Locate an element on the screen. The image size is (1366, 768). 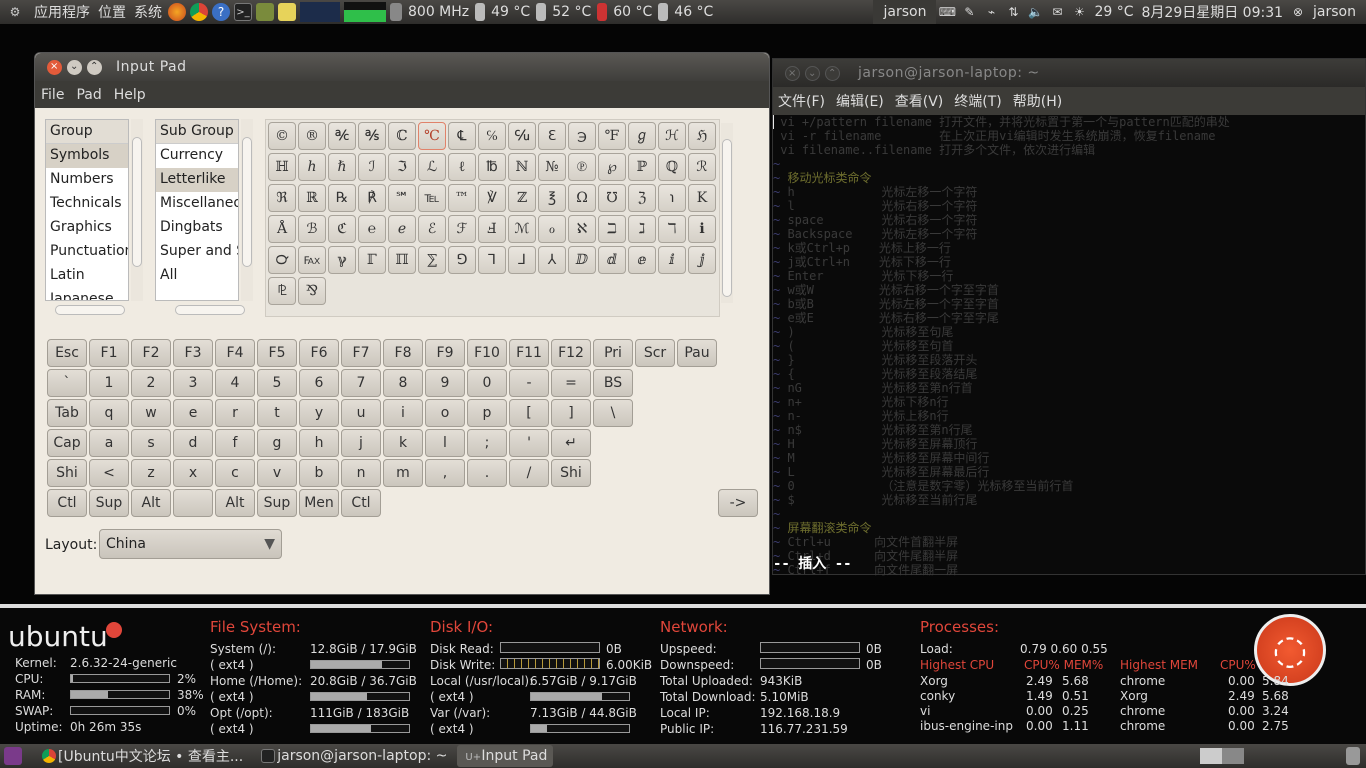
key: ` is located at coordinates (67, 383).